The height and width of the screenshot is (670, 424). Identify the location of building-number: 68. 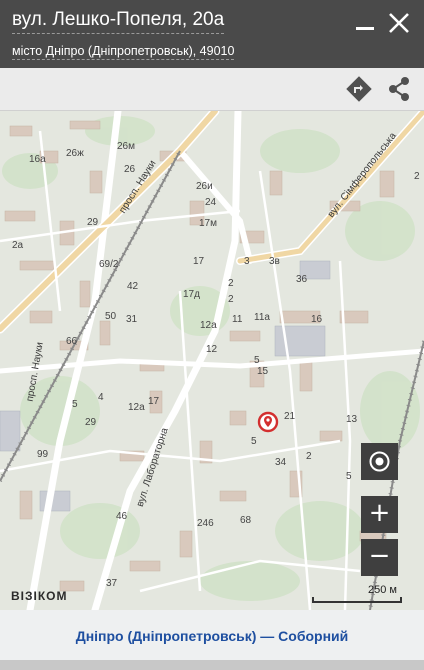
(246, 520).